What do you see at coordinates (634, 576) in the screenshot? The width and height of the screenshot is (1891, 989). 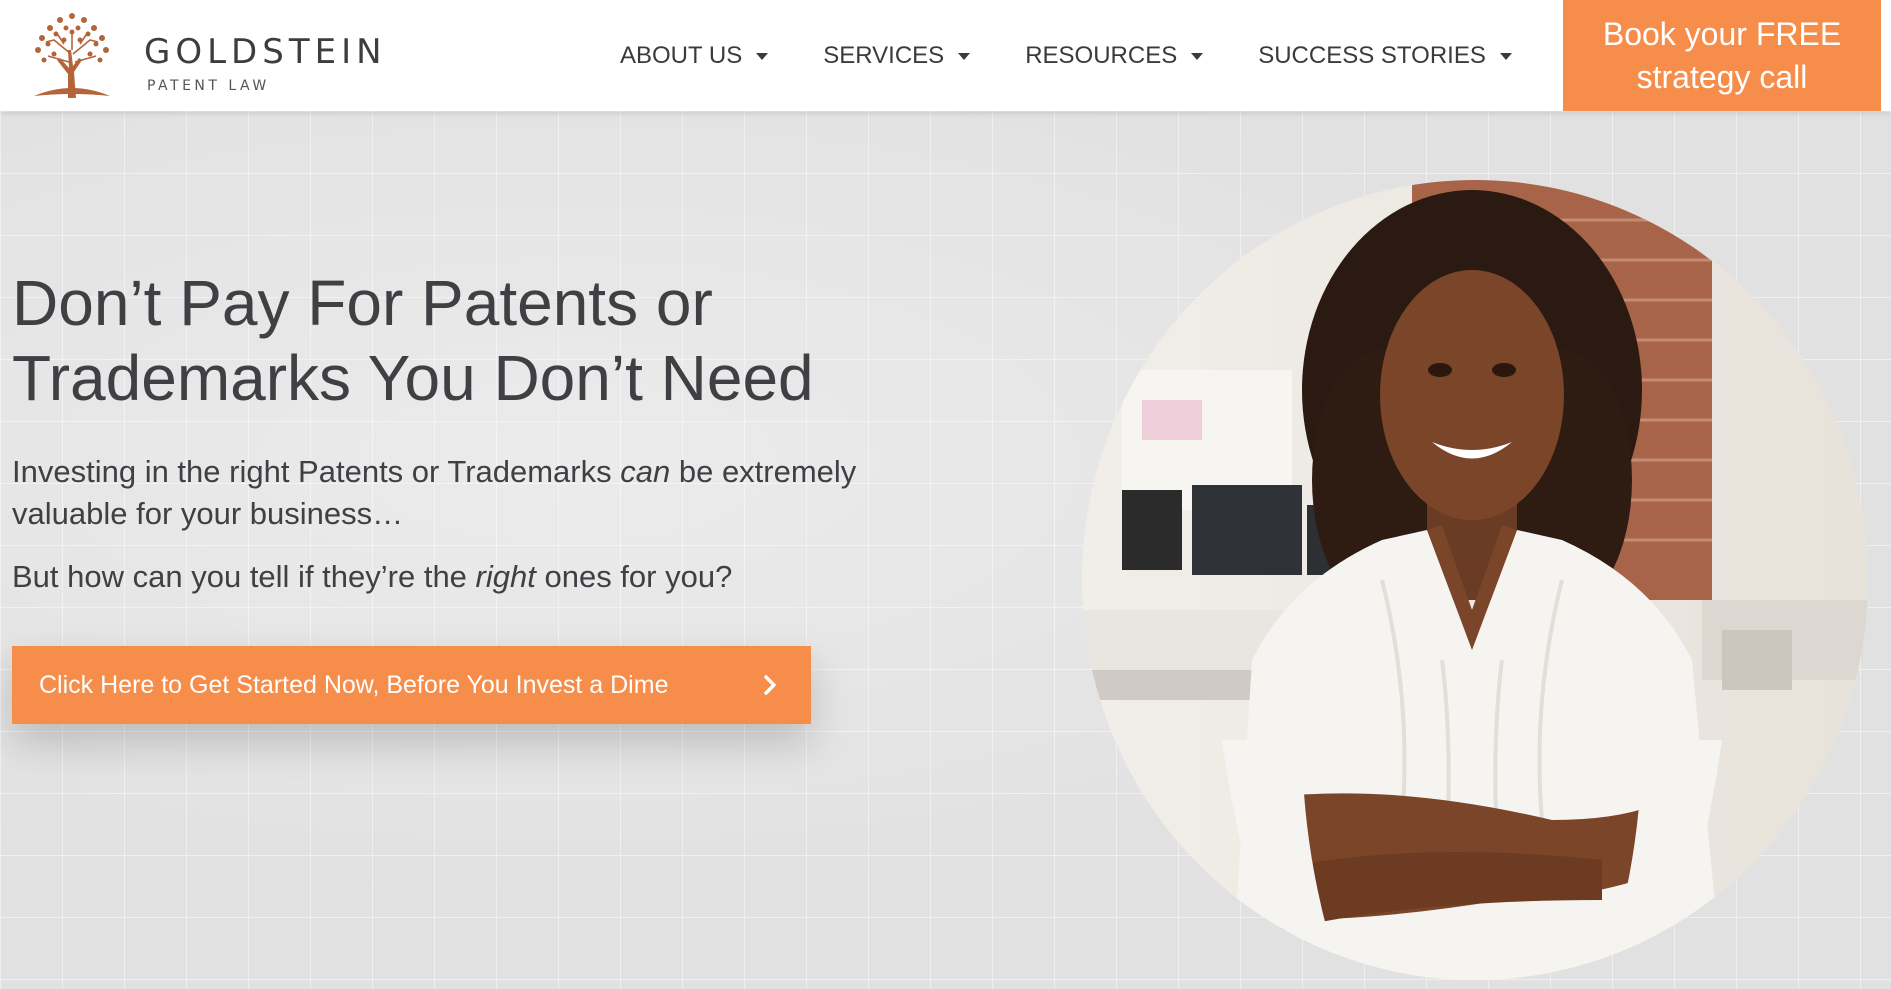 I see `question-text-b: ones for you?` at bounding box center [634, 576].